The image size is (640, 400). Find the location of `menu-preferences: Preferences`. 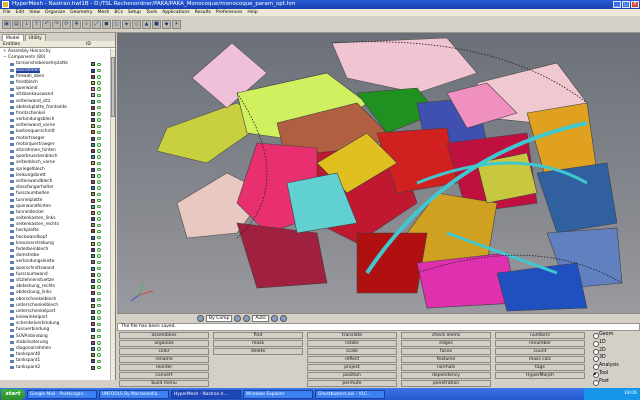

menu-preferences: Preferences is located at coordinates (229, 12).